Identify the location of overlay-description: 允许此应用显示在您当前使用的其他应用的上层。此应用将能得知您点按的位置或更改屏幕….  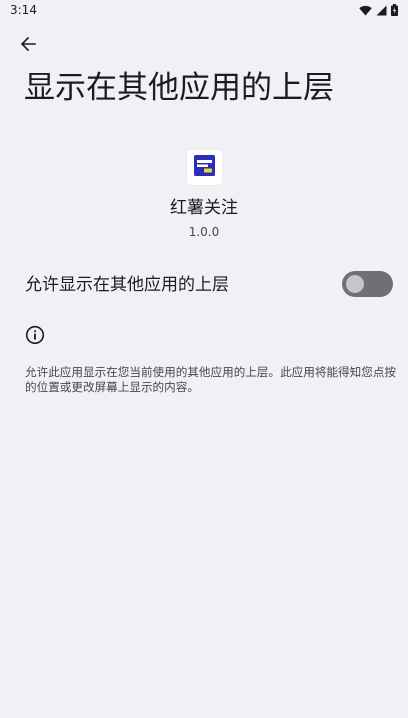
(211, 379).